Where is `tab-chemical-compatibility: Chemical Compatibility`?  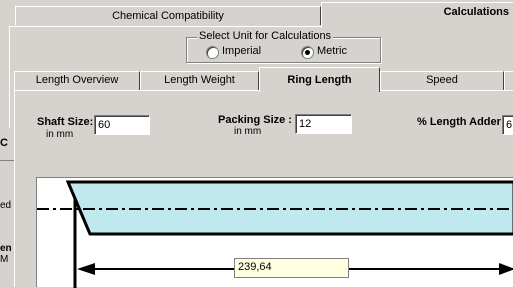 tab-chemical-compatibility: Chemical Compatibility is located at coordinates (168, 15).